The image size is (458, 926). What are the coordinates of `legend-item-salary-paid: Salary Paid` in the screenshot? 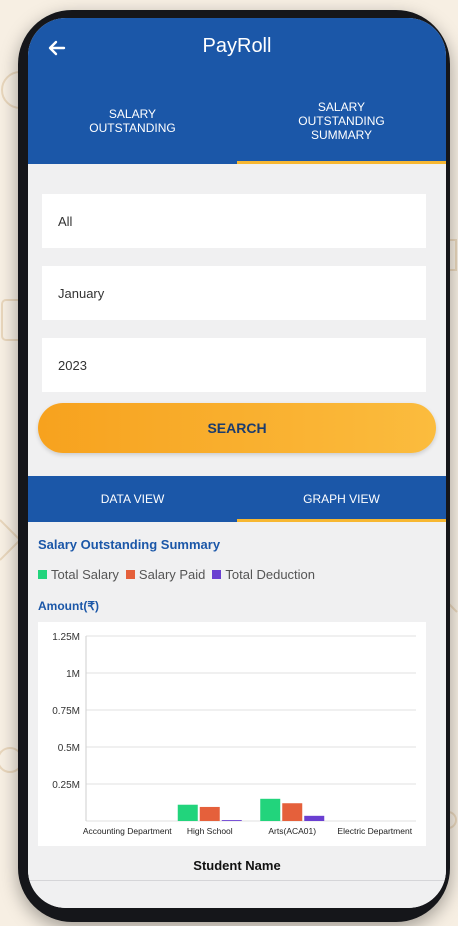 It's located at (165, 574).